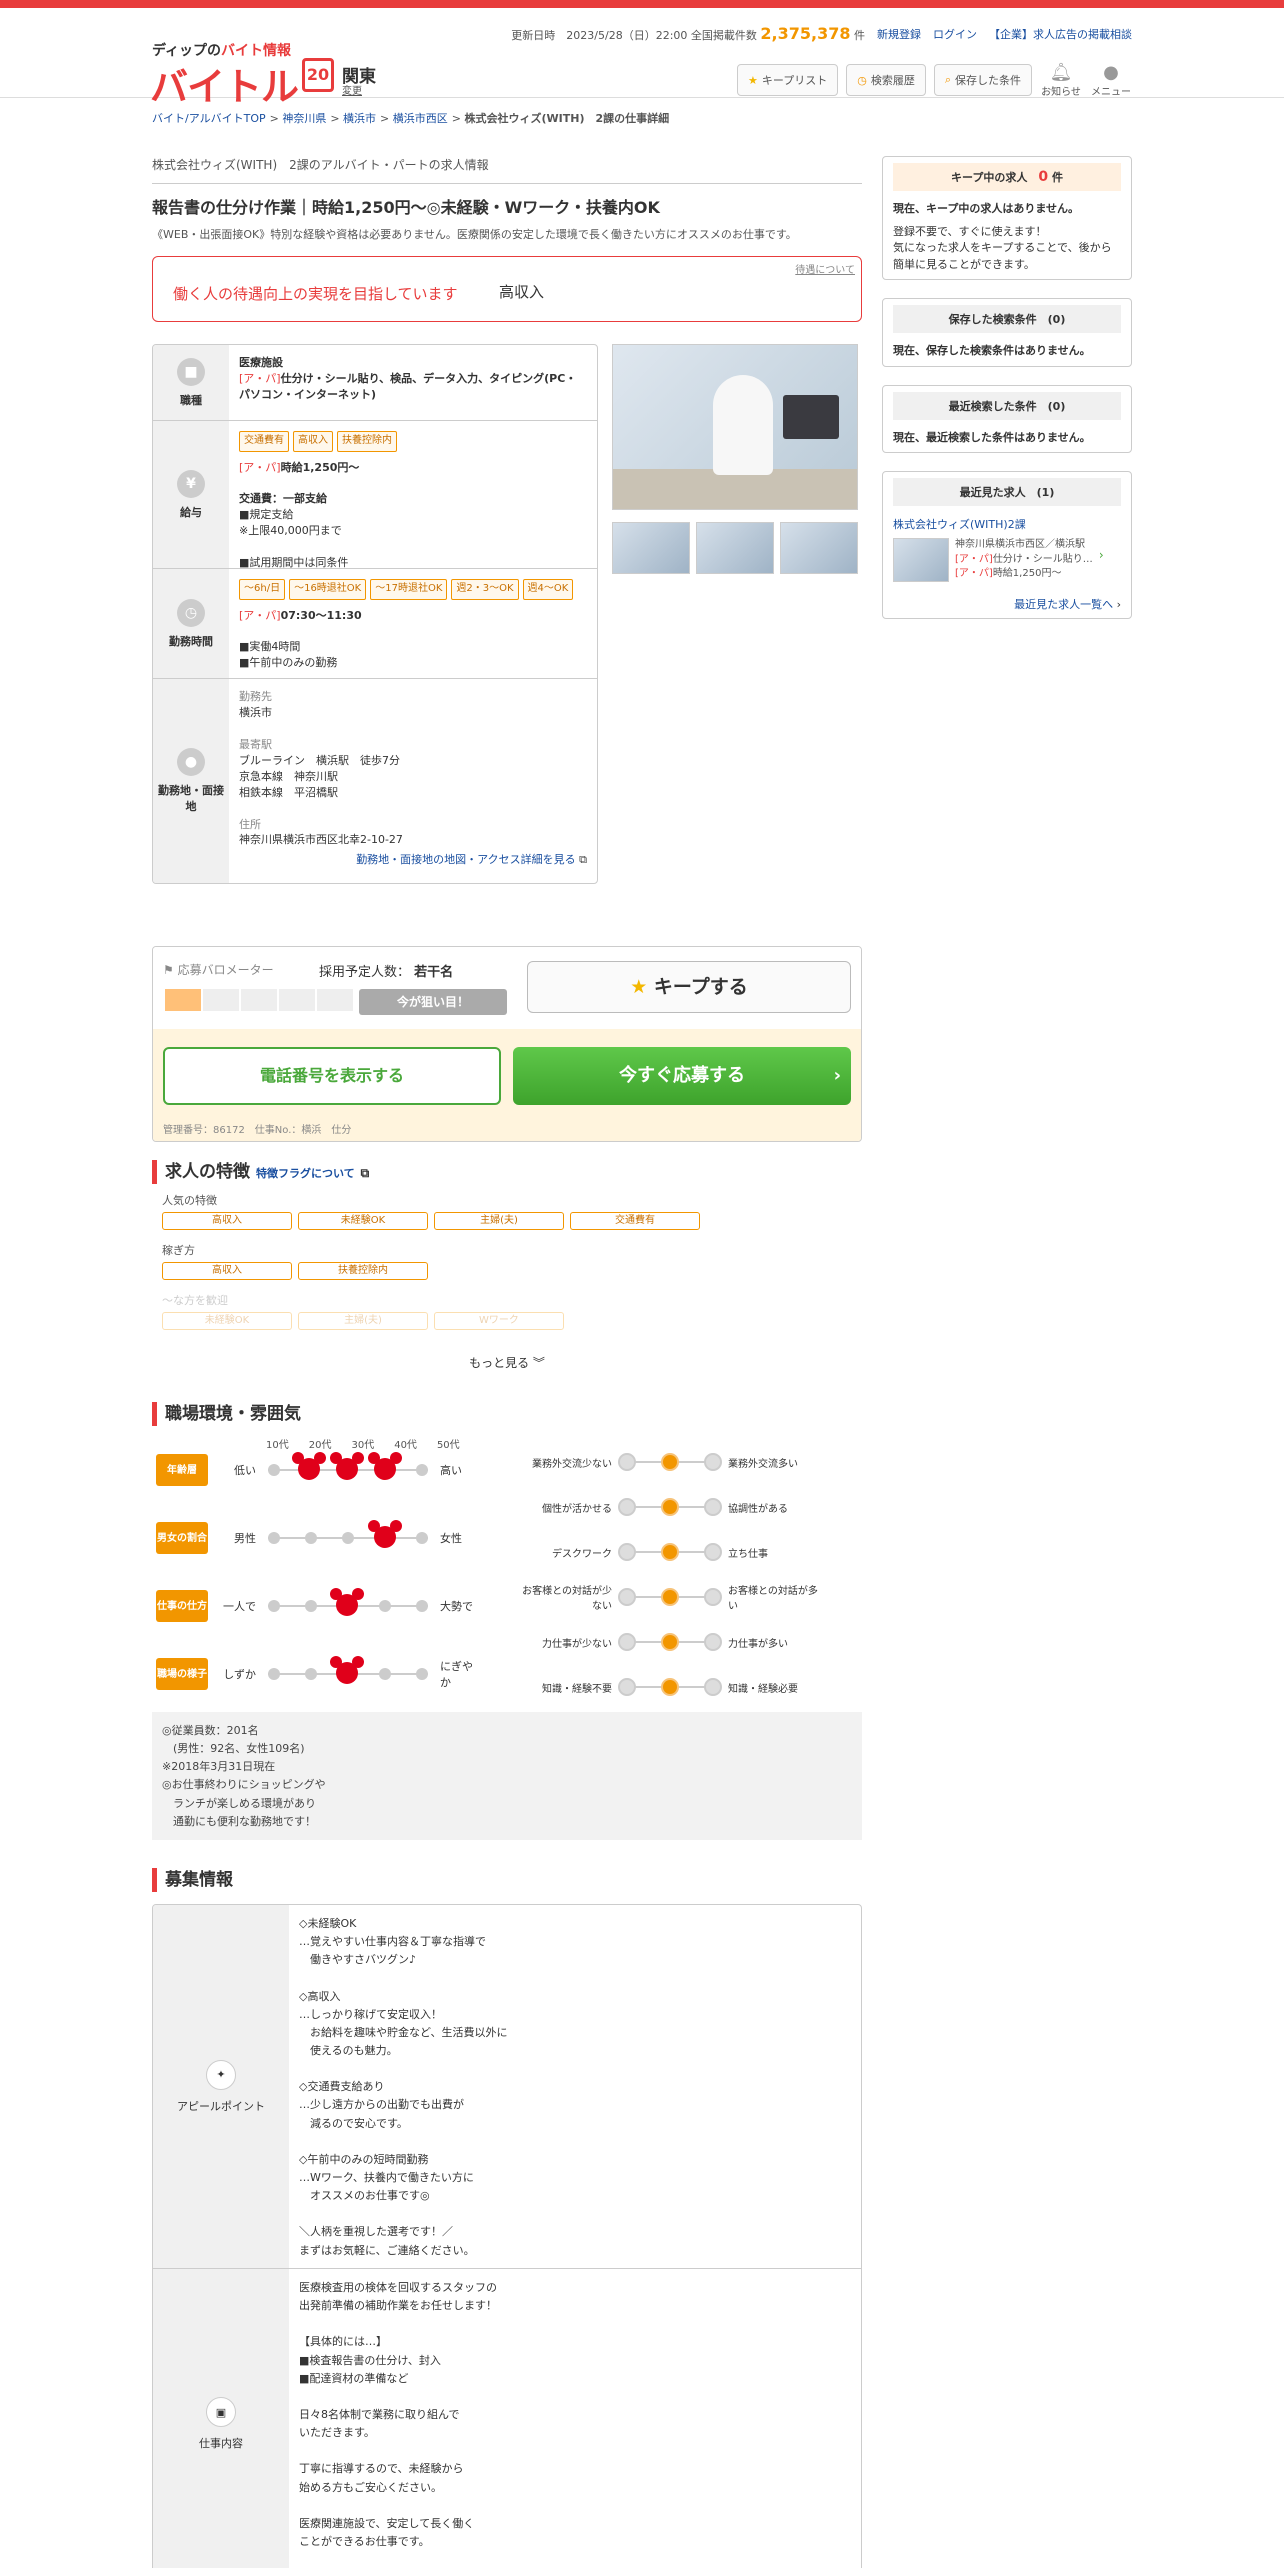 The width and height of the screenshot is (1284, 2568). Describe the element at coordinates (1061, 72) in the screenshot. I see `bell-icon: 🔔︎` at that location.